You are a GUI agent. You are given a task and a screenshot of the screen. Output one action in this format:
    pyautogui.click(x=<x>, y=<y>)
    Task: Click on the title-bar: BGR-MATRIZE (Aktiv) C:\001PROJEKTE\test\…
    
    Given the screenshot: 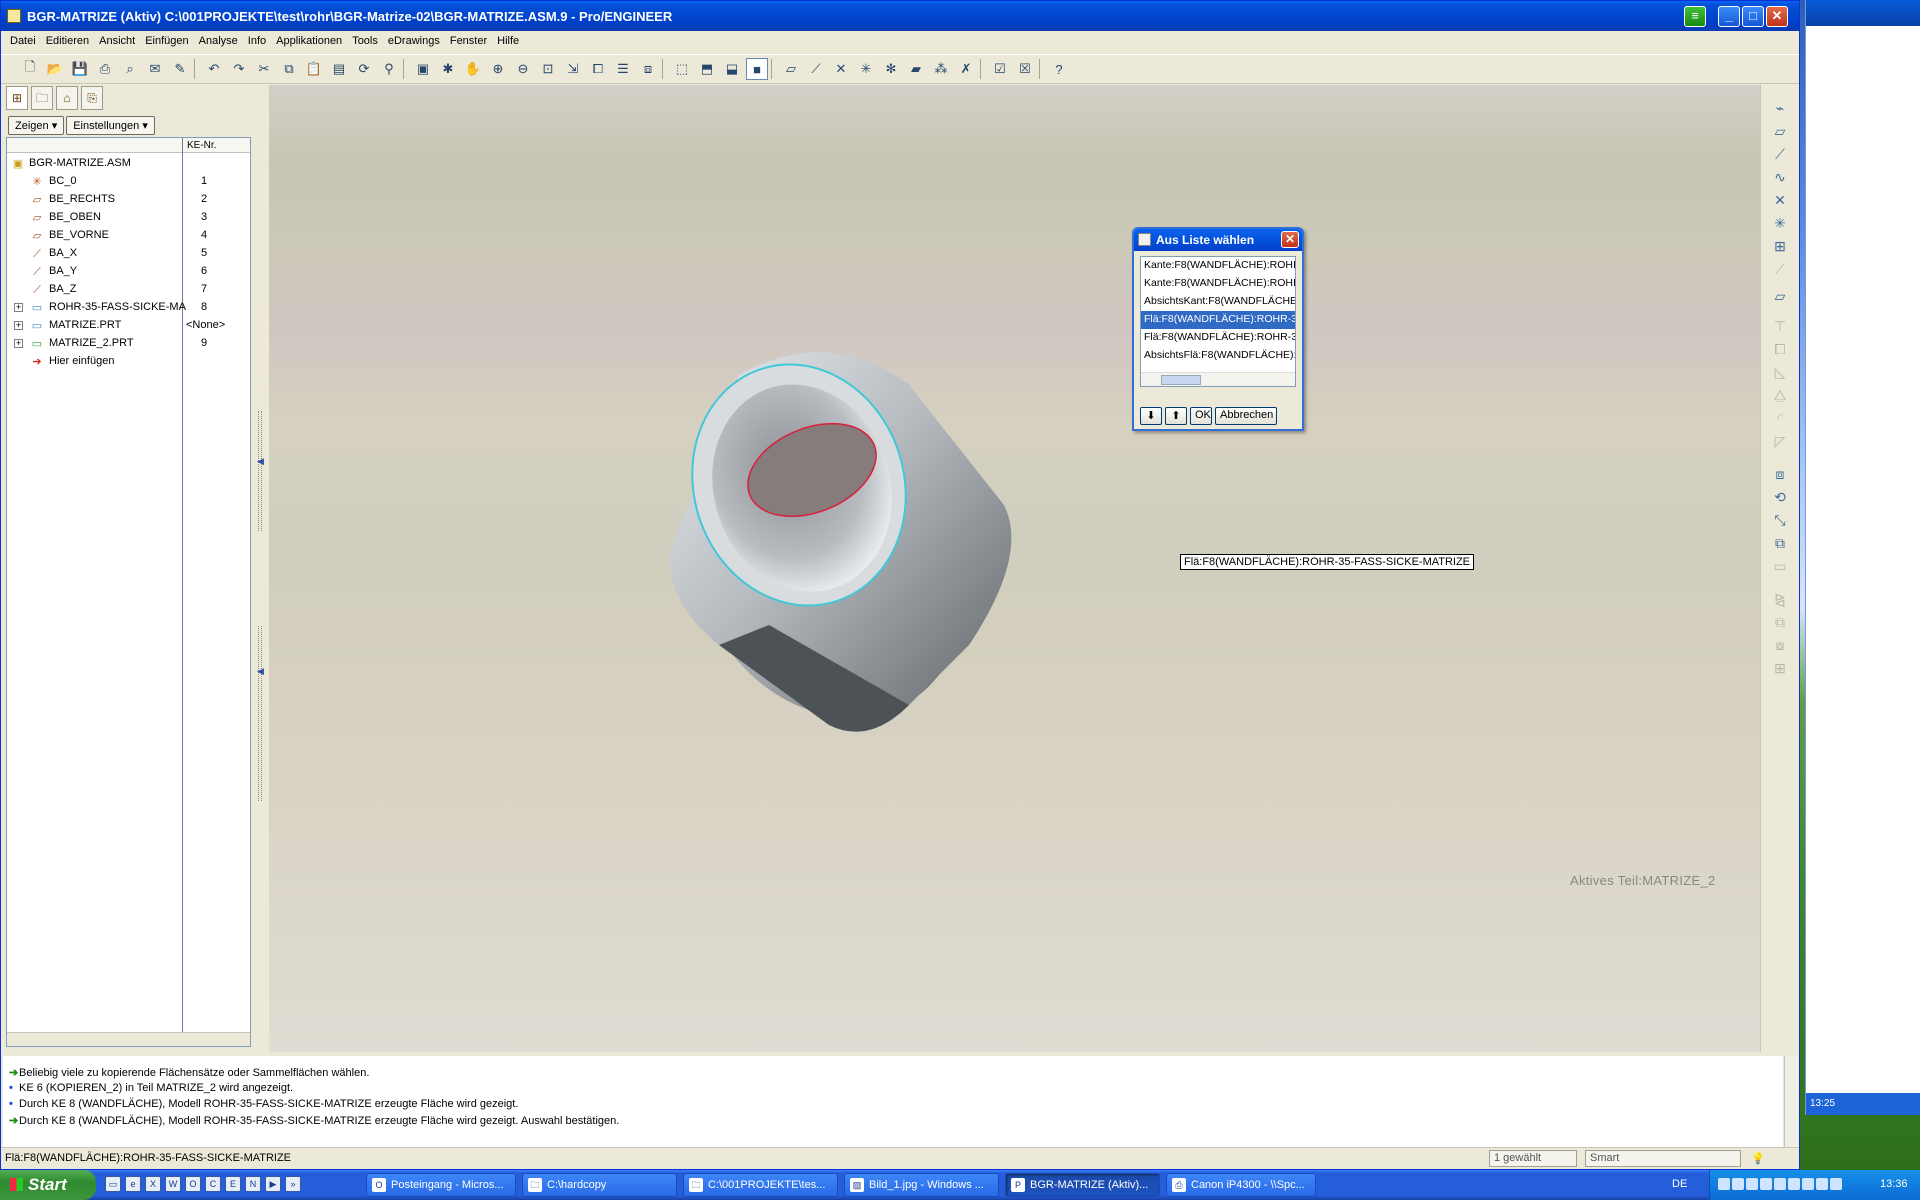 What is the action you would take?
    pyautogui.click(x=900, y=16)
    